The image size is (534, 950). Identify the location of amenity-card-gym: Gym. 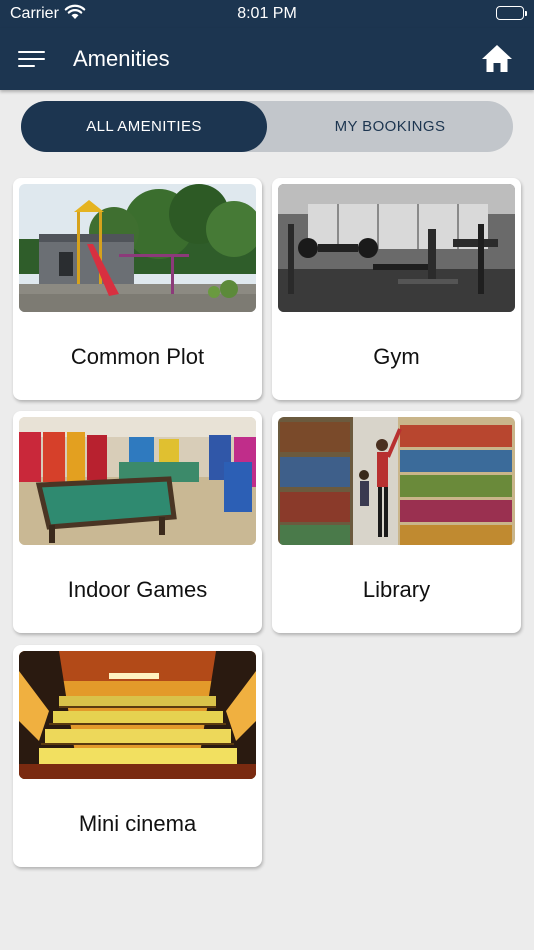
(396, 289).